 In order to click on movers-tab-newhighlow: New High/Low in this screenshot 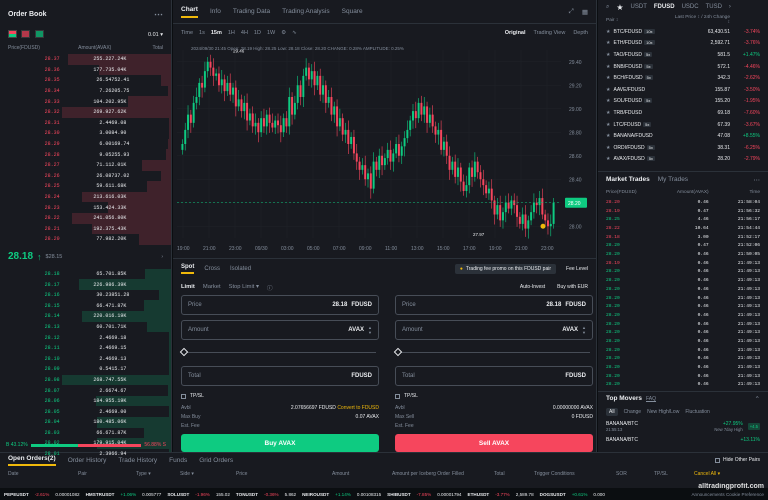, I will do `click(663, 412)`.